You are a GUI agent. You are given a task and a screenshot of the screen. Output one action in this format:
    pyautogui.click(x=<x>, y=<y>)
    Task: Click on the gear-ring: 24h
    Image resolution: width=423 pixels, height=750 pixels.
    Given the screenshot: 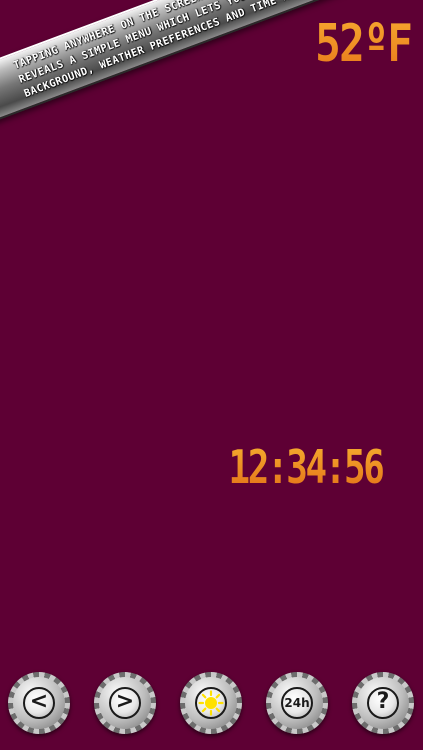 What is the action you would take?
    pyautogui.click(x=297, y=703)
    